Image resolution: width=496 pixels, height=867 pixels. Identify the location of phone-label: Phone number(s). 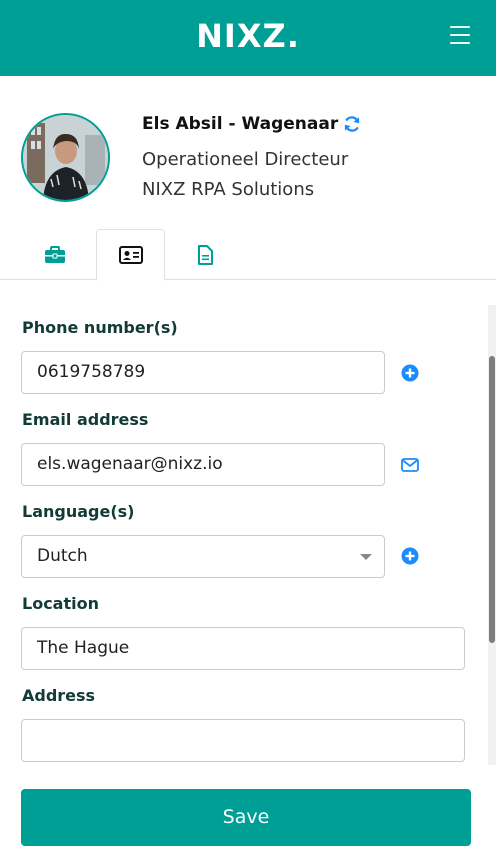
(100, 327).